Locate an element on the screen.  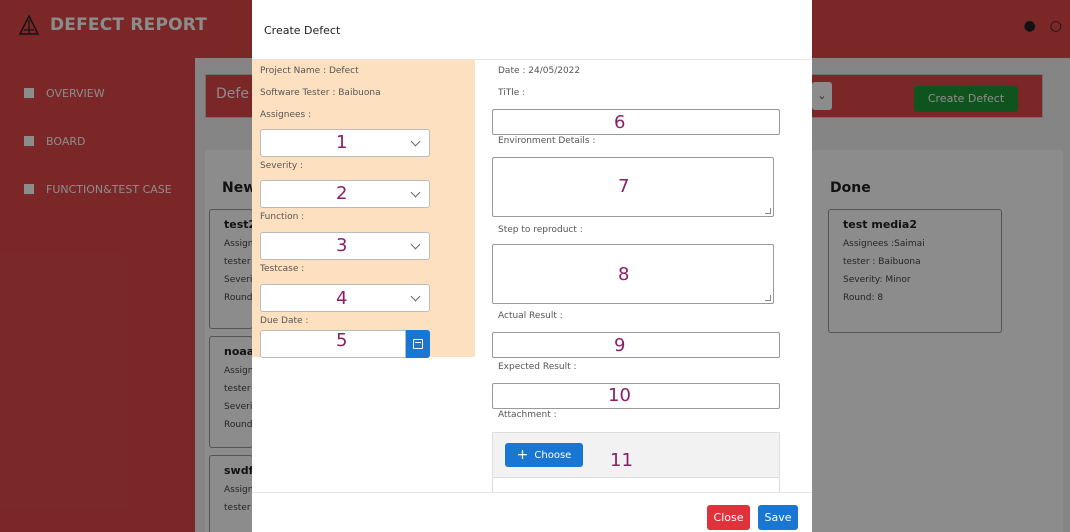
choose-button: + Choose is located at coordinates (544, 455).